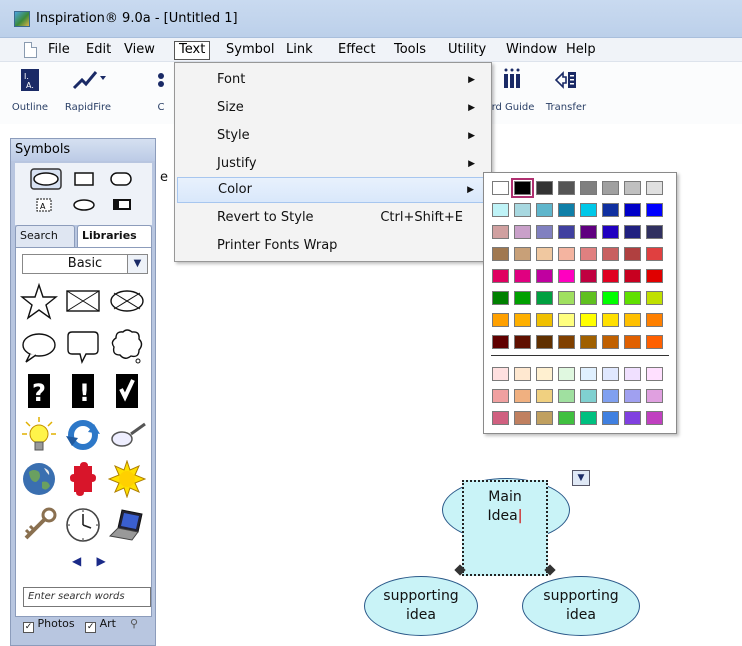 This screenshot has height=646, width=742. What do you see at coordinates (161, 95) in the screenshot?
I see `c-button: C` at bounding box center [161, 95].